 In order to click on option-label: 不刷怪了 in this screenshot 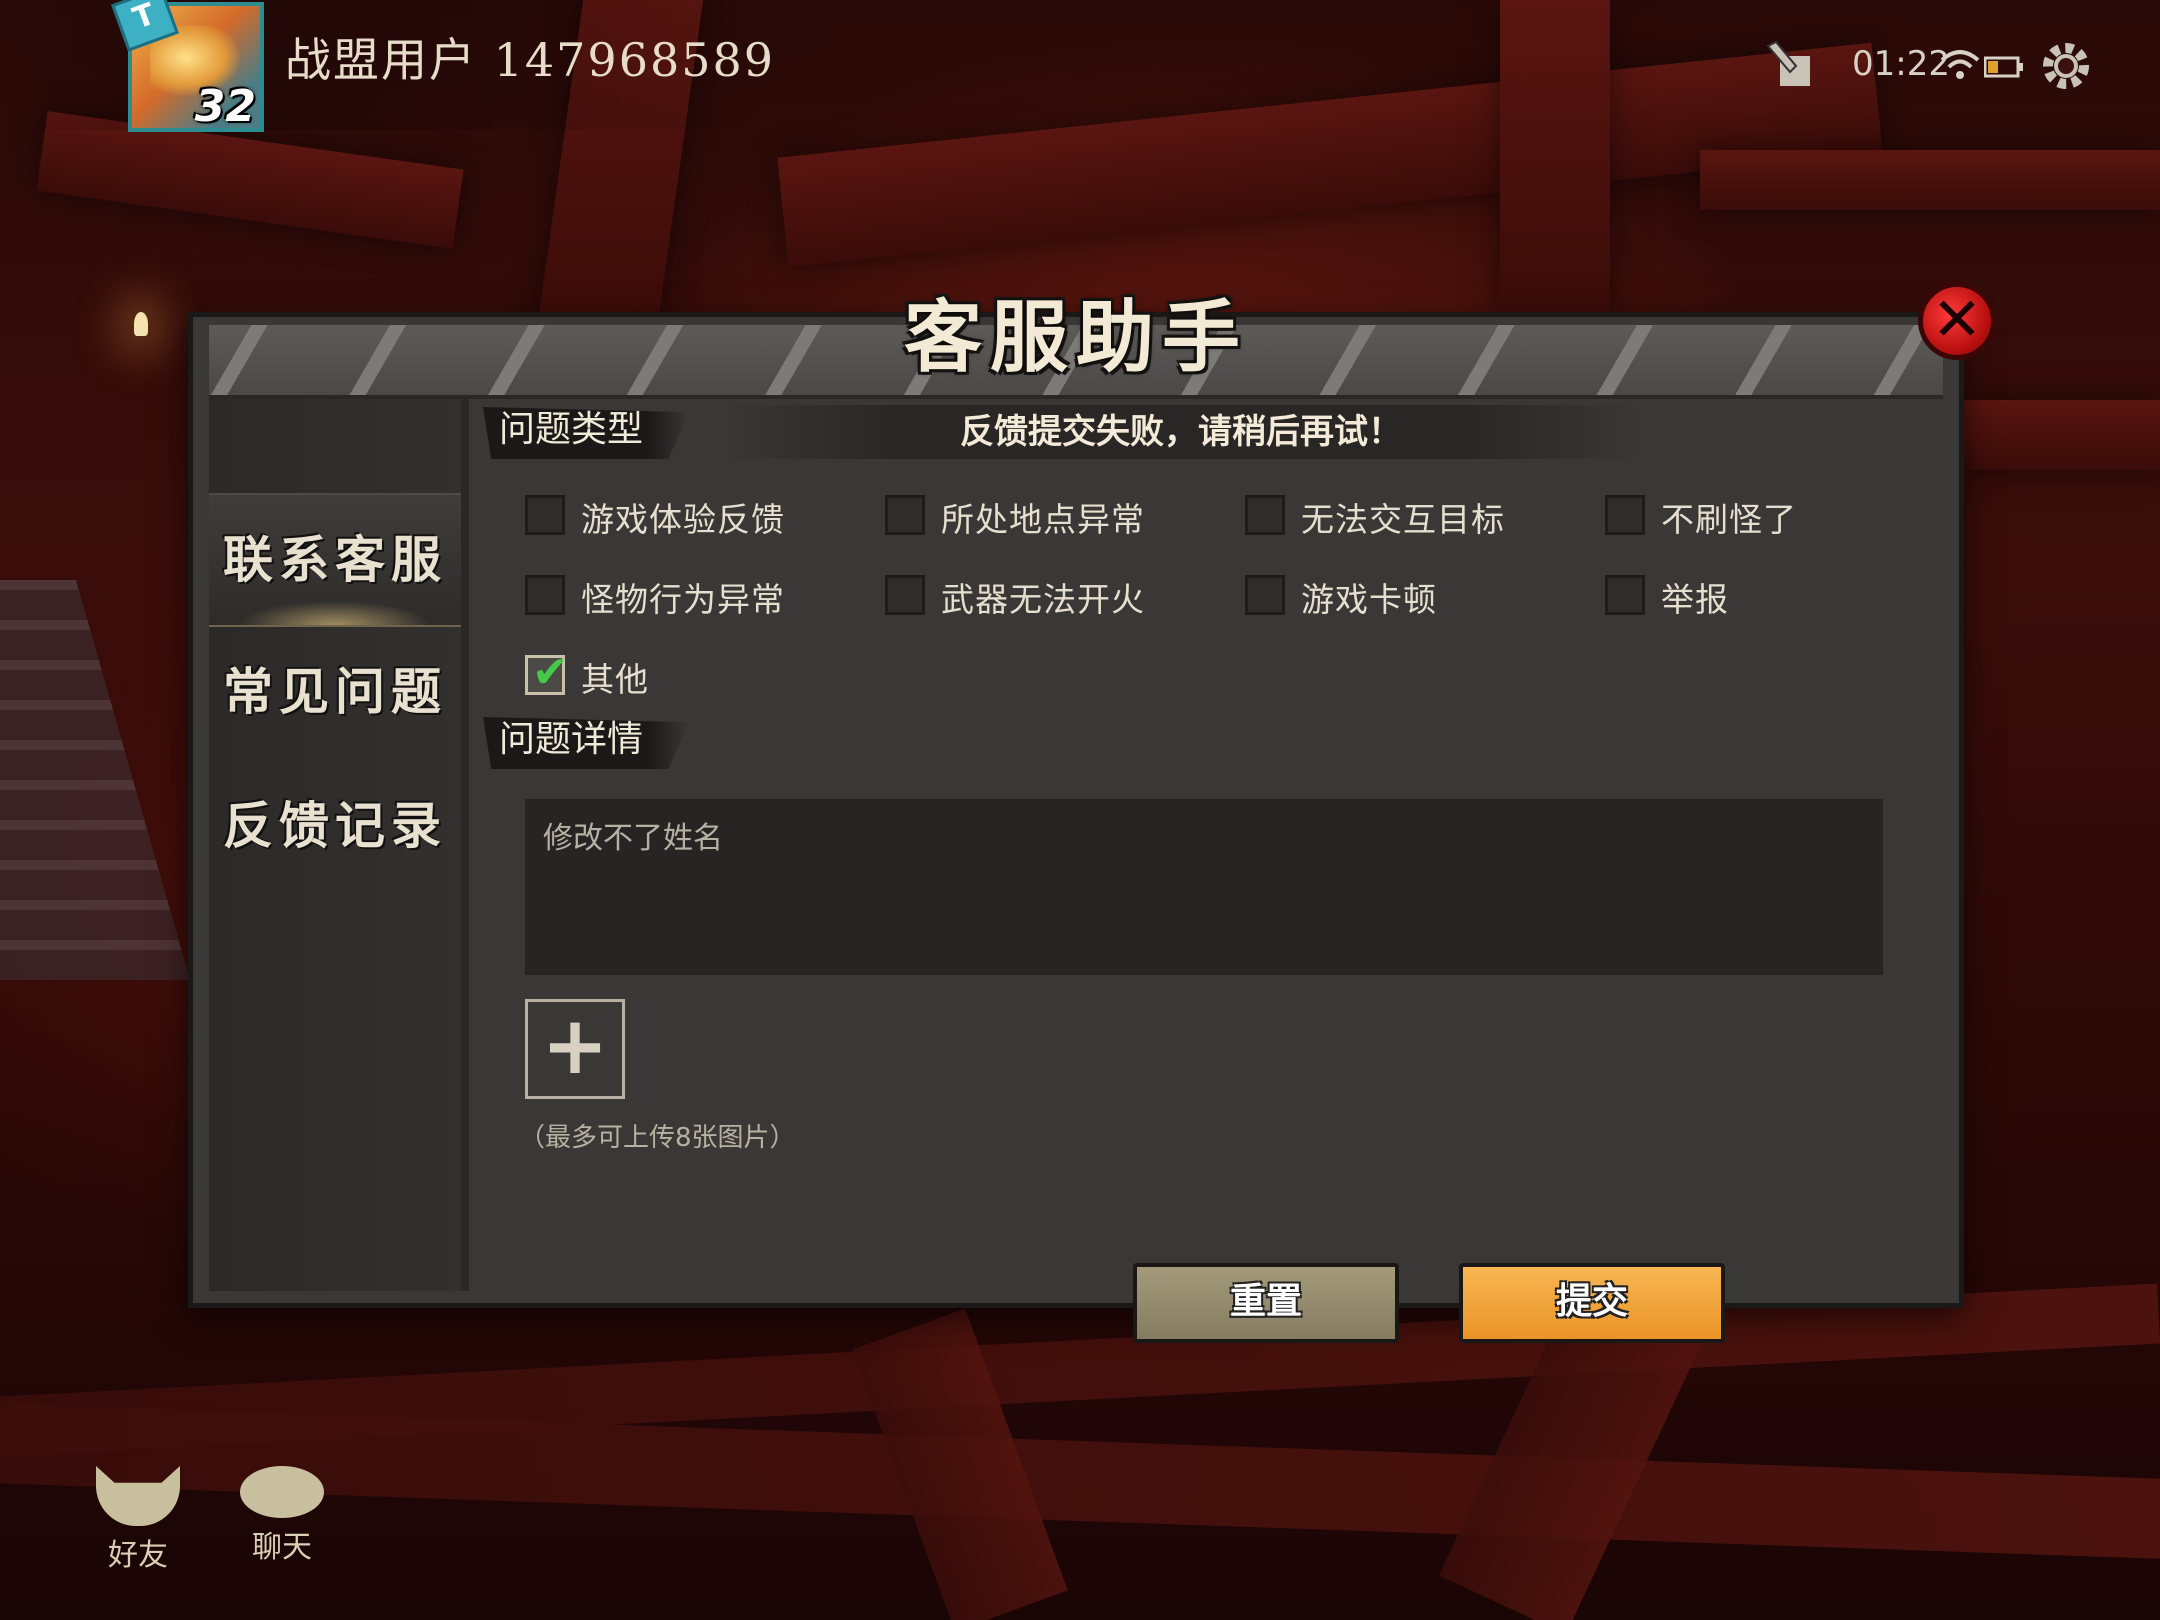, I will do `click(1729, 519)`.